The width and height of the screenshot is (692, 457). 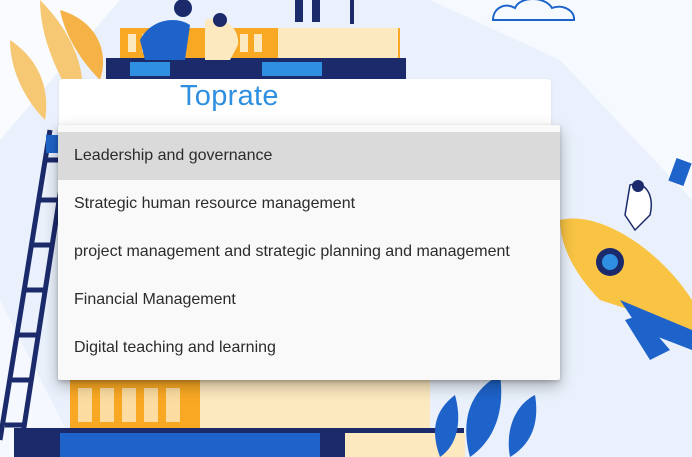 What do you see at coordinates (309, 156) in the screenshot?
I see `option-leadership-governance: Leadership and governance` at bounding box center [309, 156].